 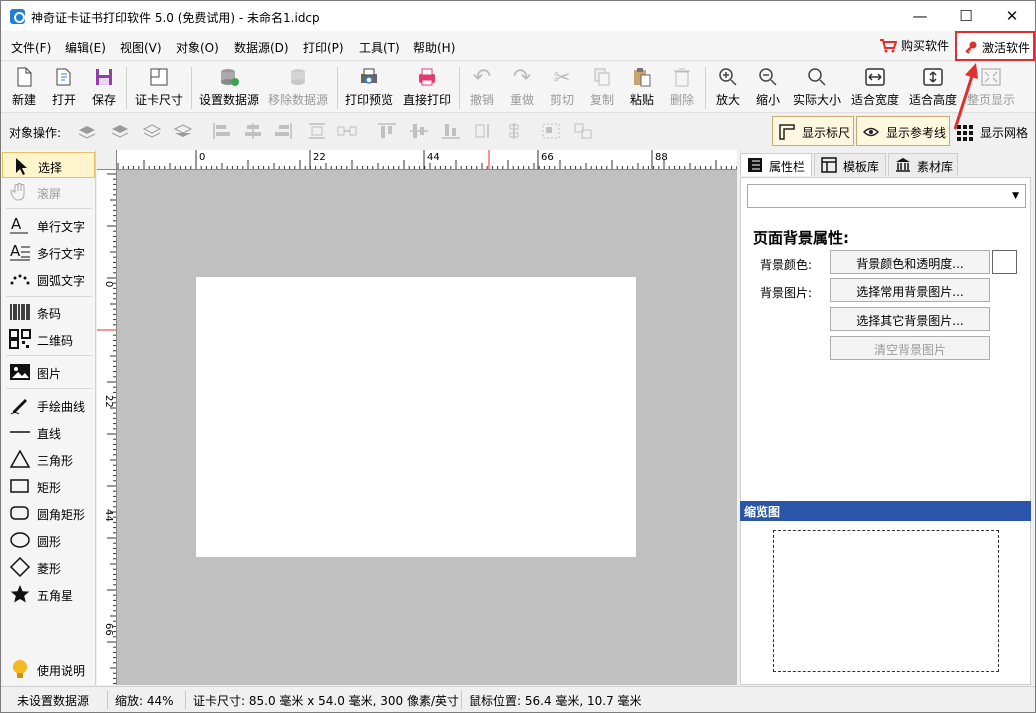 What do you see at coordinates (368, 100) in the screenshot?
I see `print-preview-label: 打印预览` at bounding box center [368, 100].